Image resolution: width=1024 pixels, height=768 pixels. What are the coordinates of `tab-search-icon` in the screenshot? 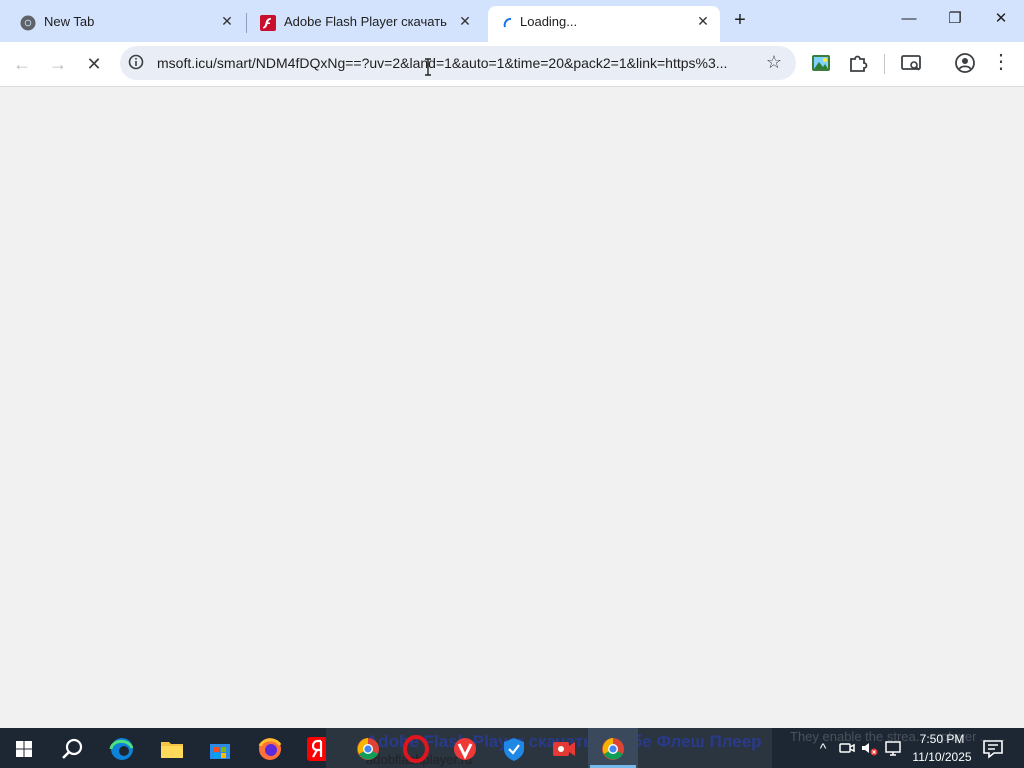 It's located at (911, 63).